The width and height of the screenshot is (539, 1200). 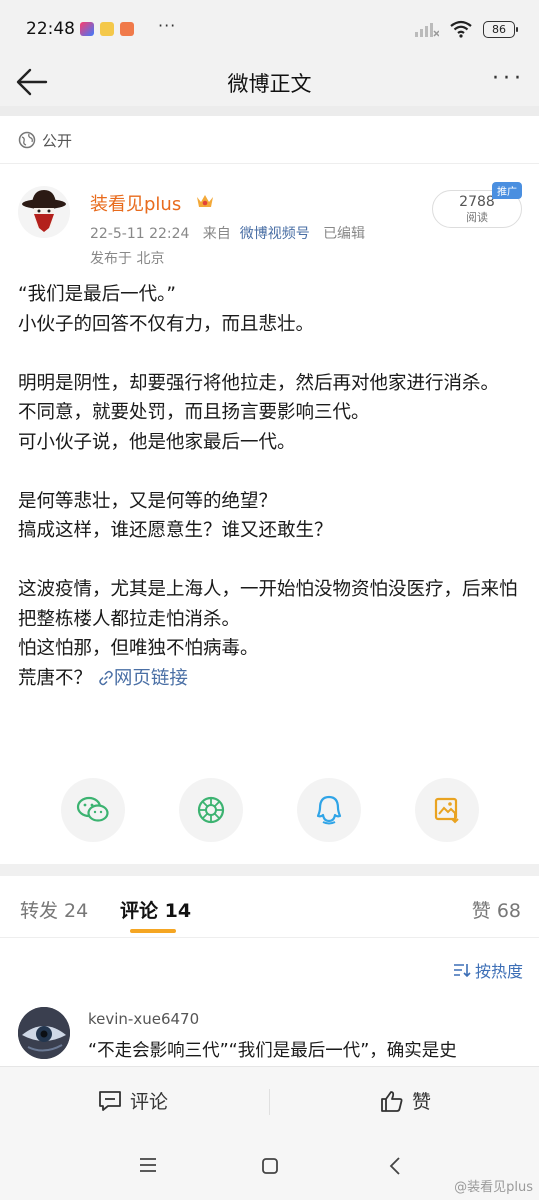 I want to click on post-line: 可小伙子说，他是他家最后一代。, so click(x=157, y=442).